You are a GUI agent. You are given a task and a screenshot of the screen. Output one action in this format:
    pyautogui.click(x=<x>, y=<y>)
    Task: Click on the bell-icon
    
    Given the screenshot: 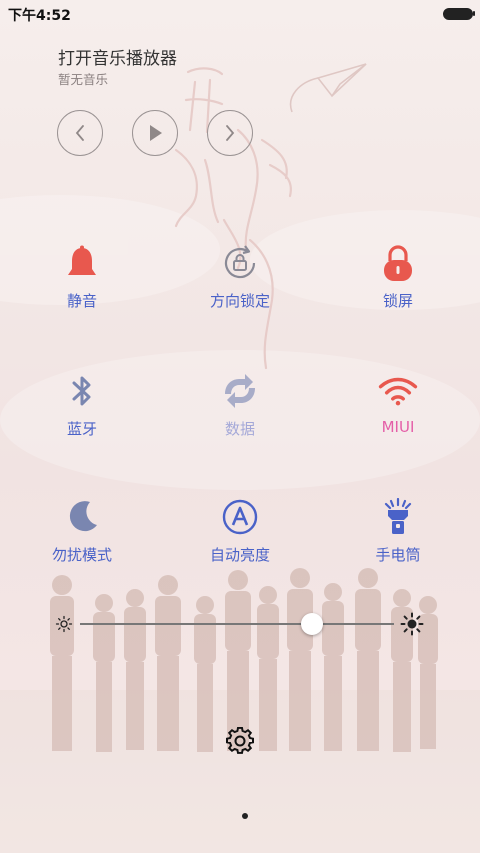 What is the action you would take?
    pyautogui.click(x=82, y=263)
    